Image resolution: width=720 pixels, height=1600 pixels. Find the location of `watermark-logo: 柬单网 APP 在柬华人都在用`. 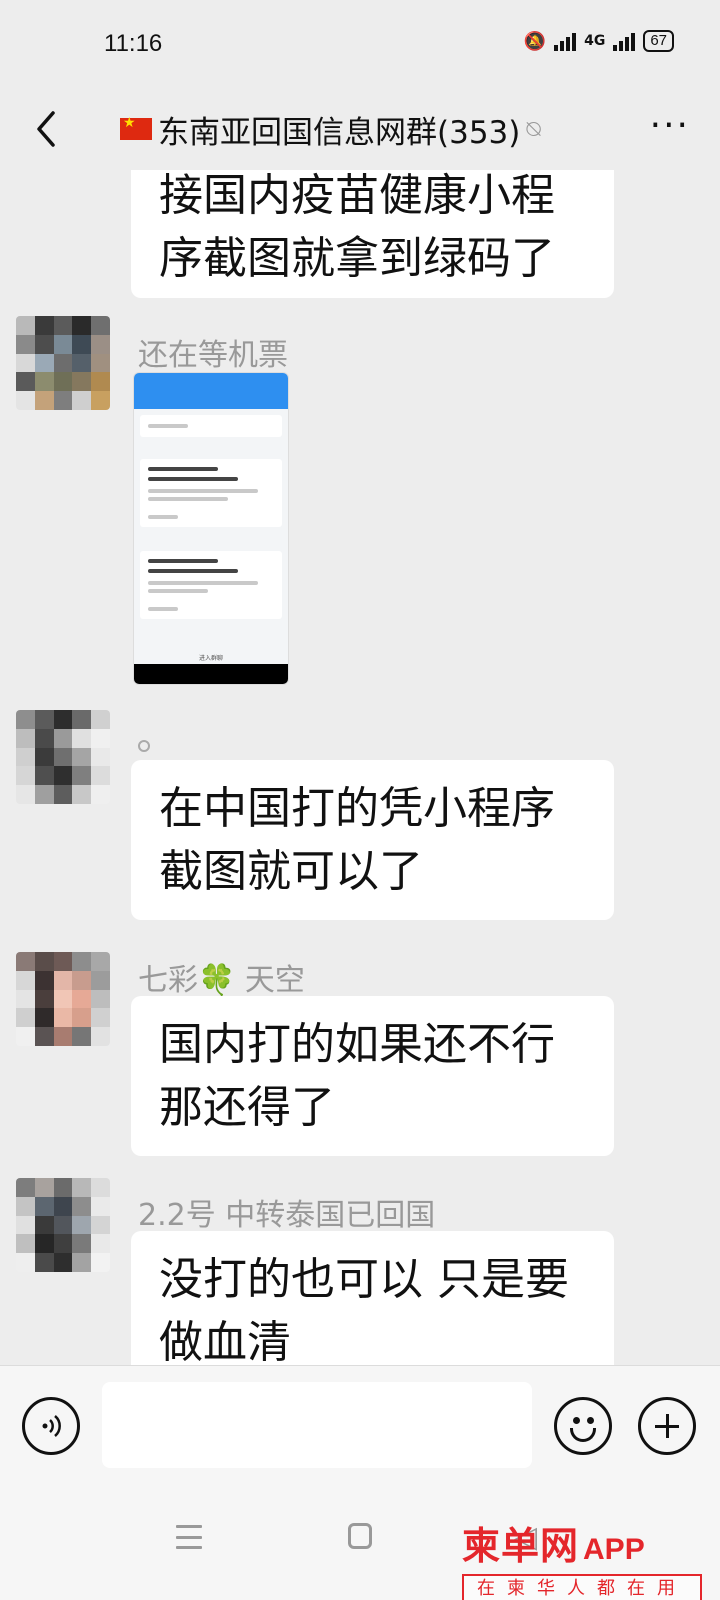

watermark-logo: 柬单网 APP 在柬华人都在用 is located at coordinates (588, 1557).